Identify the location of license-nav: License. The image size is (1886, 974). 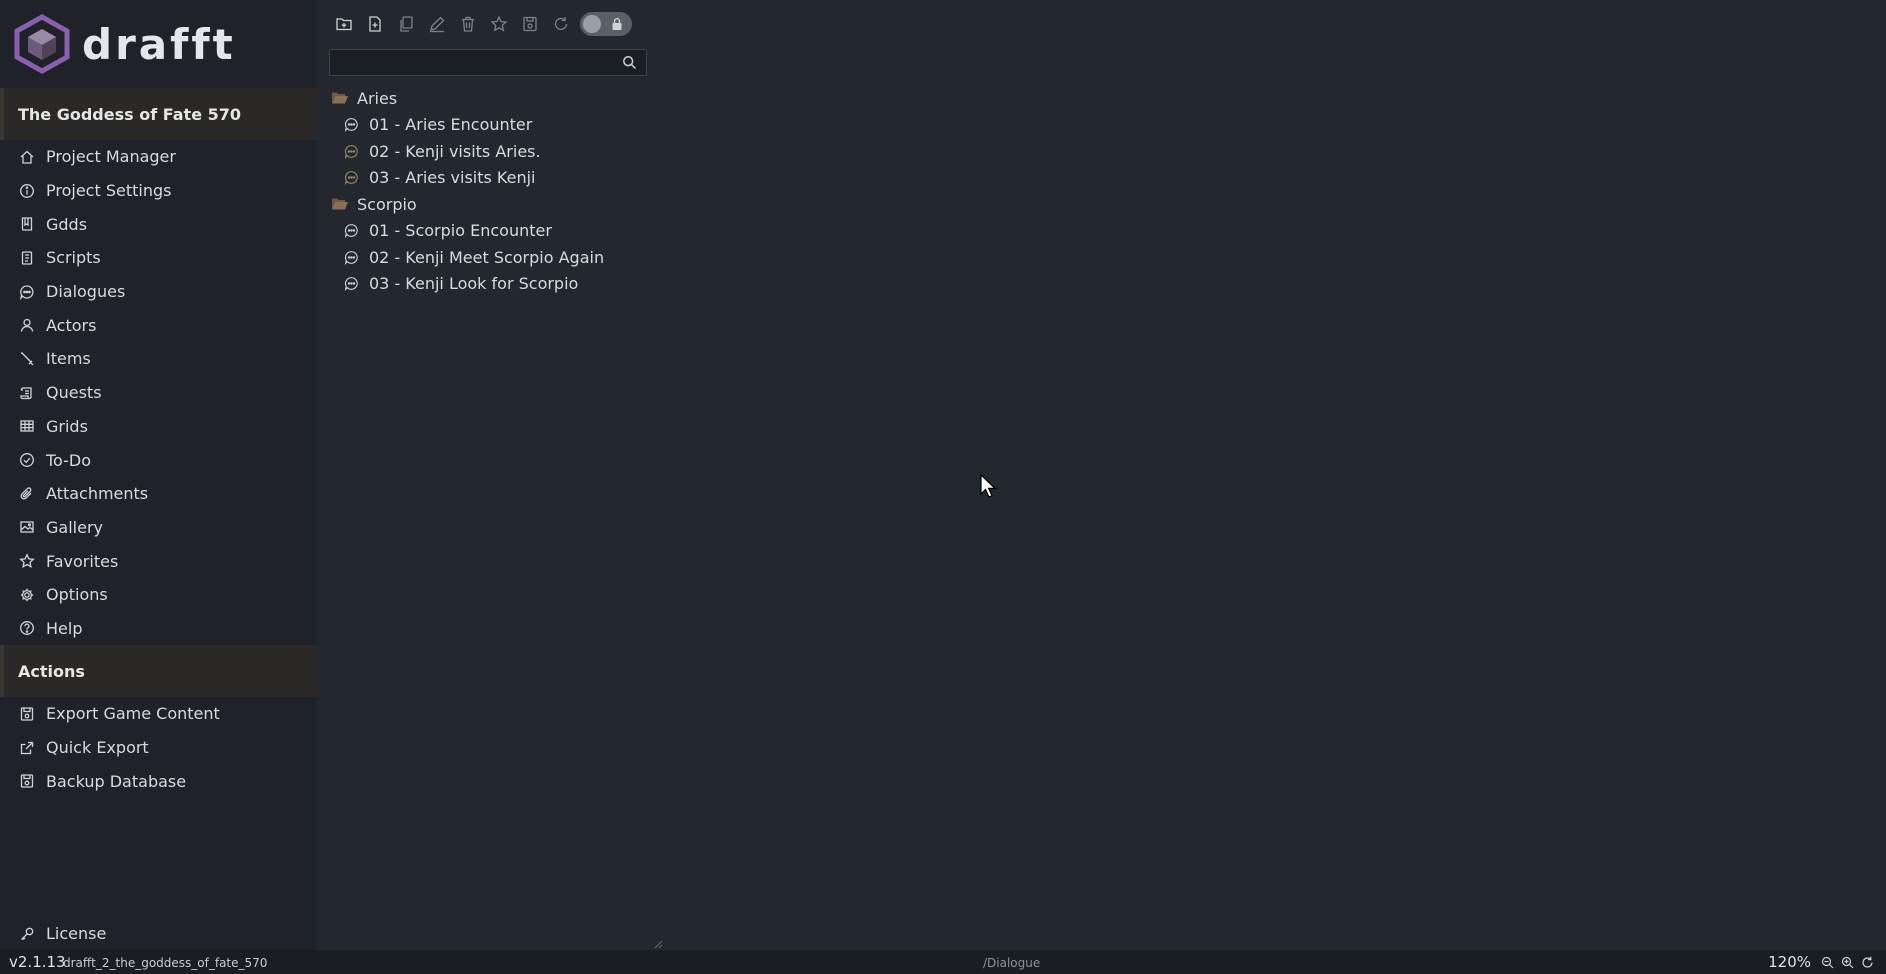
(158, 934).